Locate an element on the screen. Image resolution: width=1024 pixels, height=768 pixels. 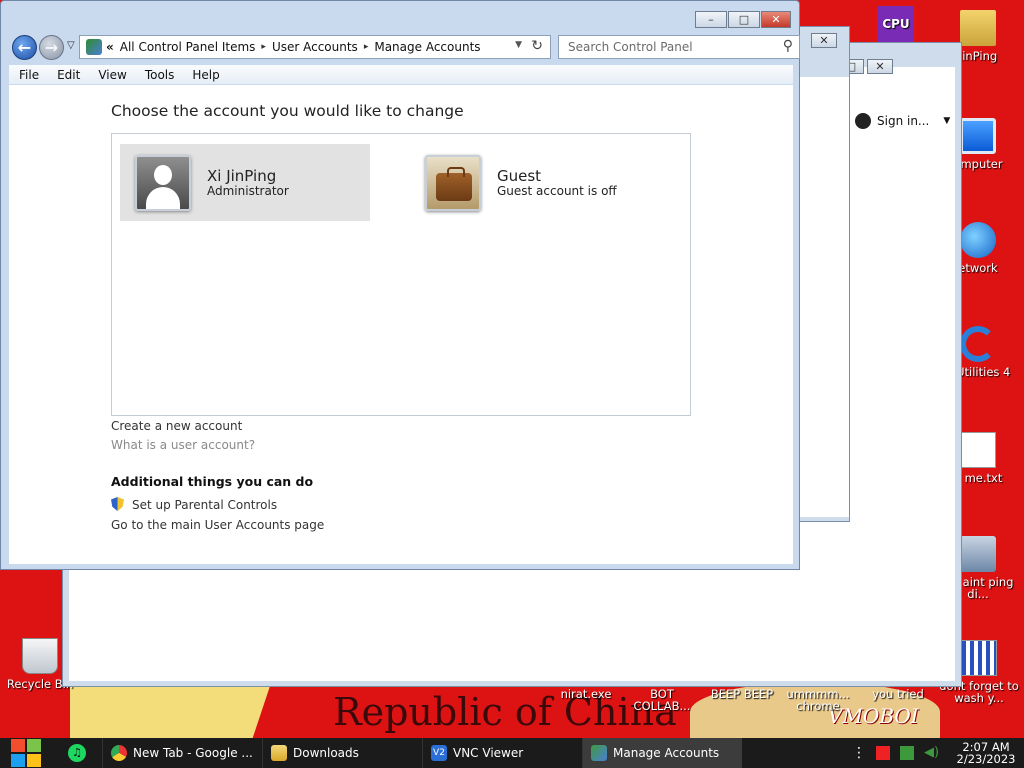
account-tile-guest: Guest Guest account is off is located at coordinates (535, 182).